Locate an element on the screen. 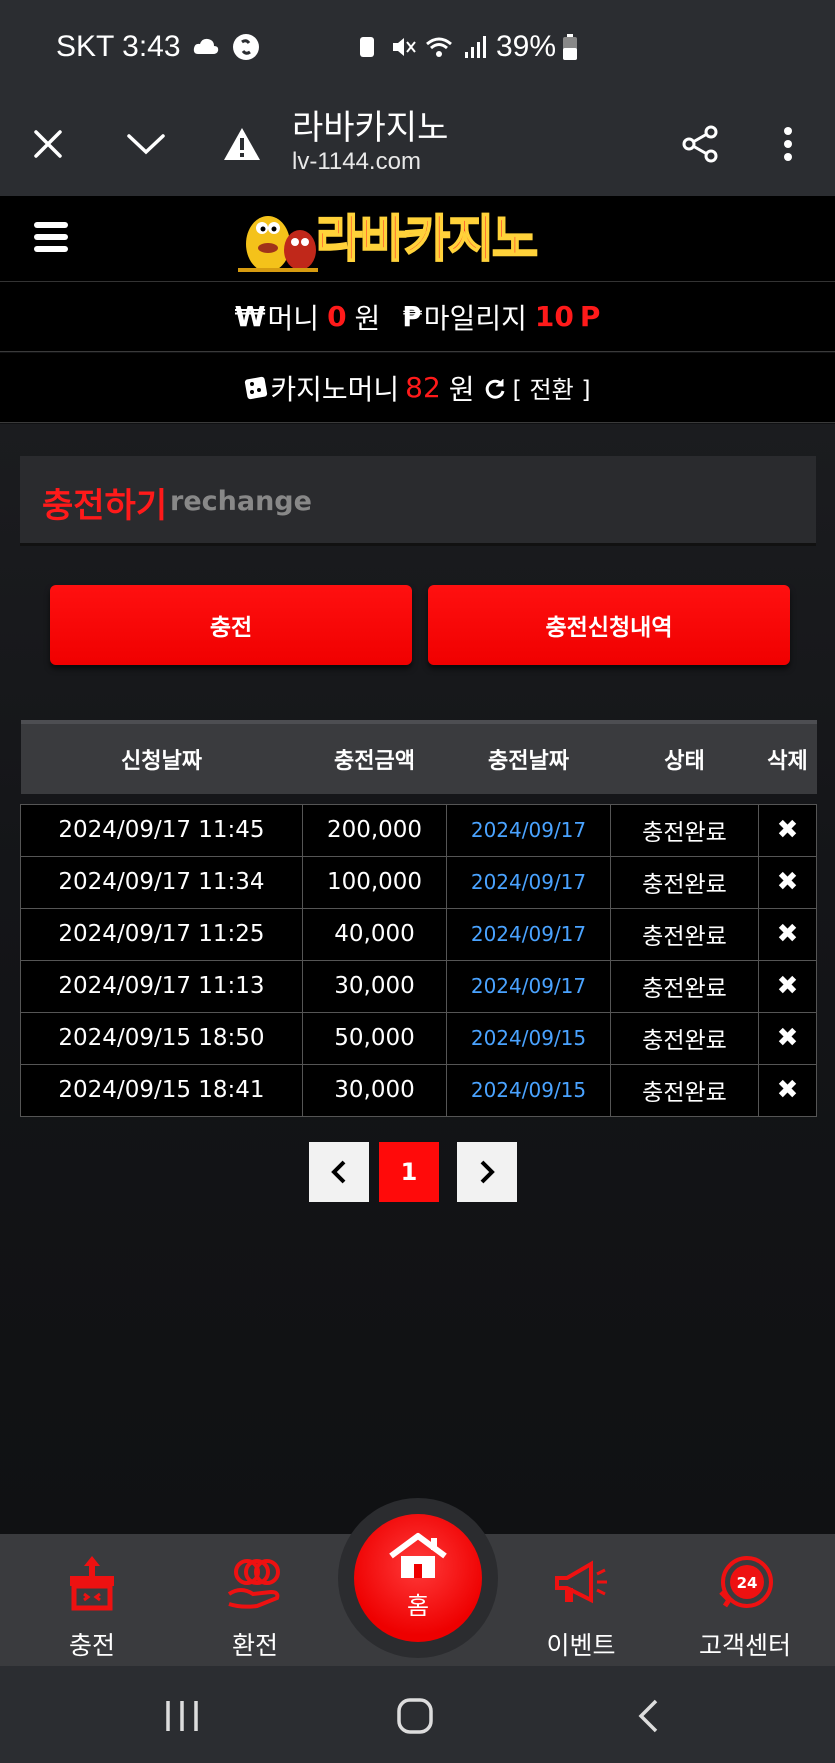 The image size is (835, 1763). charge-button: 충전 is located at coordinates (231, 625).